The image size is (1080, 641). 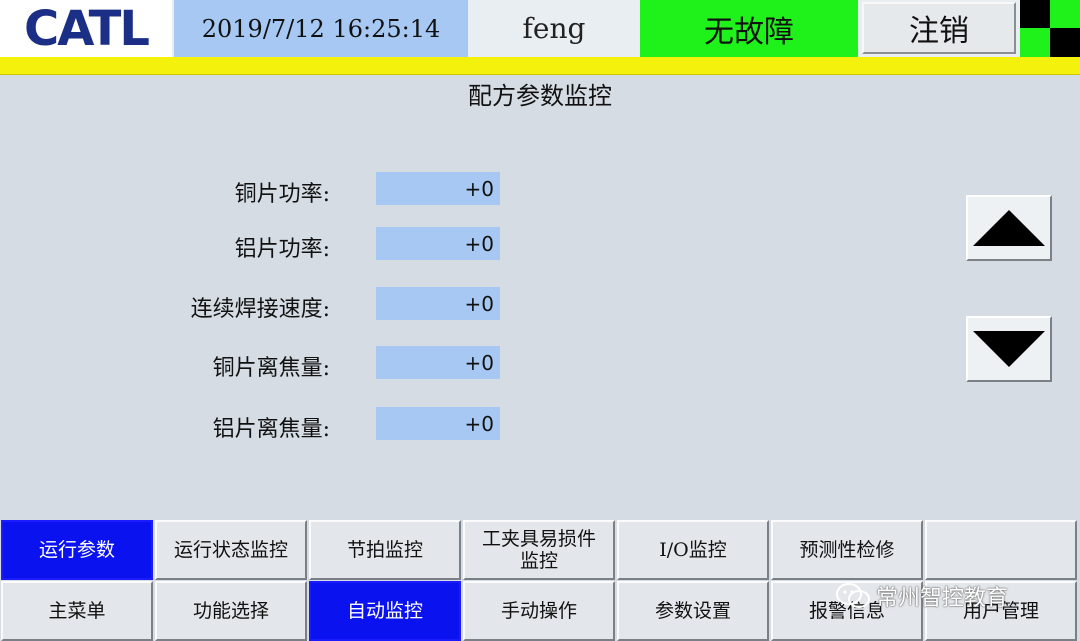 I want to click on fault-status-indicator: 无故障, so click(x=749, y=28).